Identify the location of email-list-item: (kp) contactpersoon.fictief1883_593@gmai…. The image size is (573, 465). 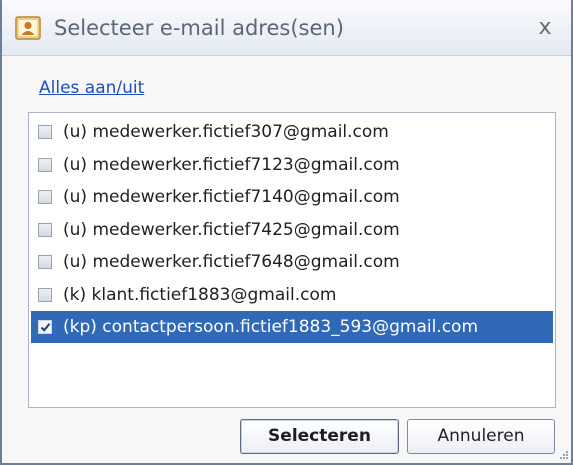
(292, 327).